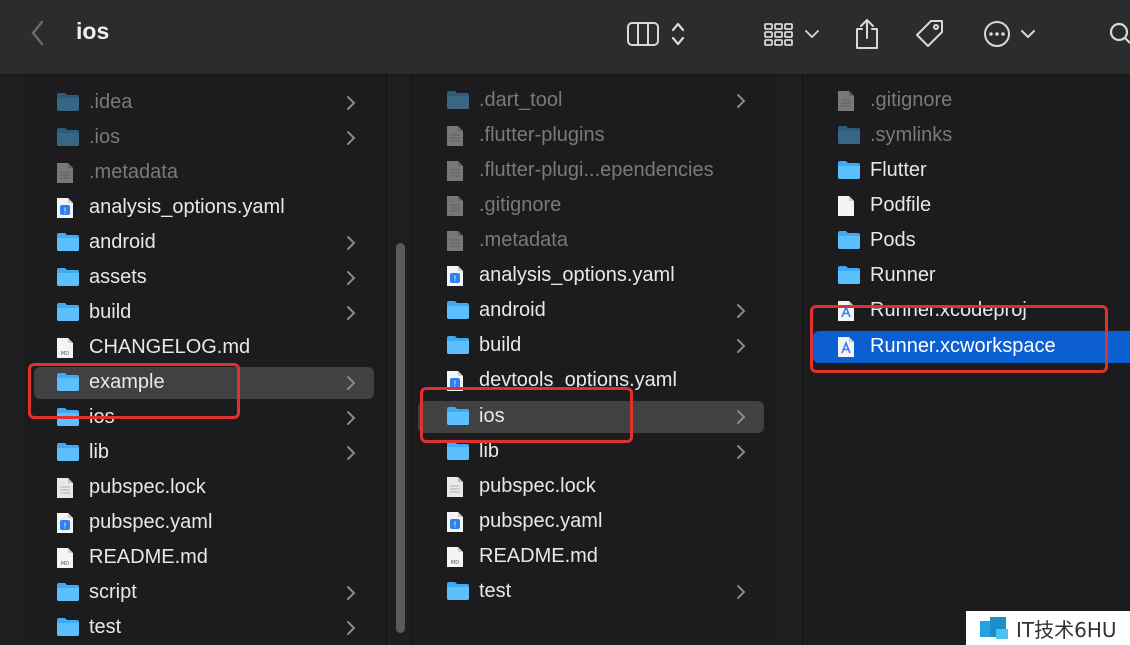 The image size is (1130, 645). What do you see at coordinates (113, 592) in the screenshot?
I see `item-label: script` at bounding box center [113, 592].